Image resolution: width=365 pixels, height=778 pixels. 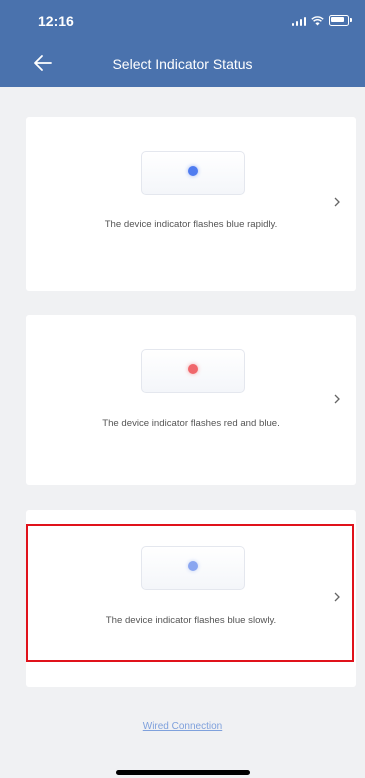 I want to click on wifi-icon, so click(x=317, y=20).